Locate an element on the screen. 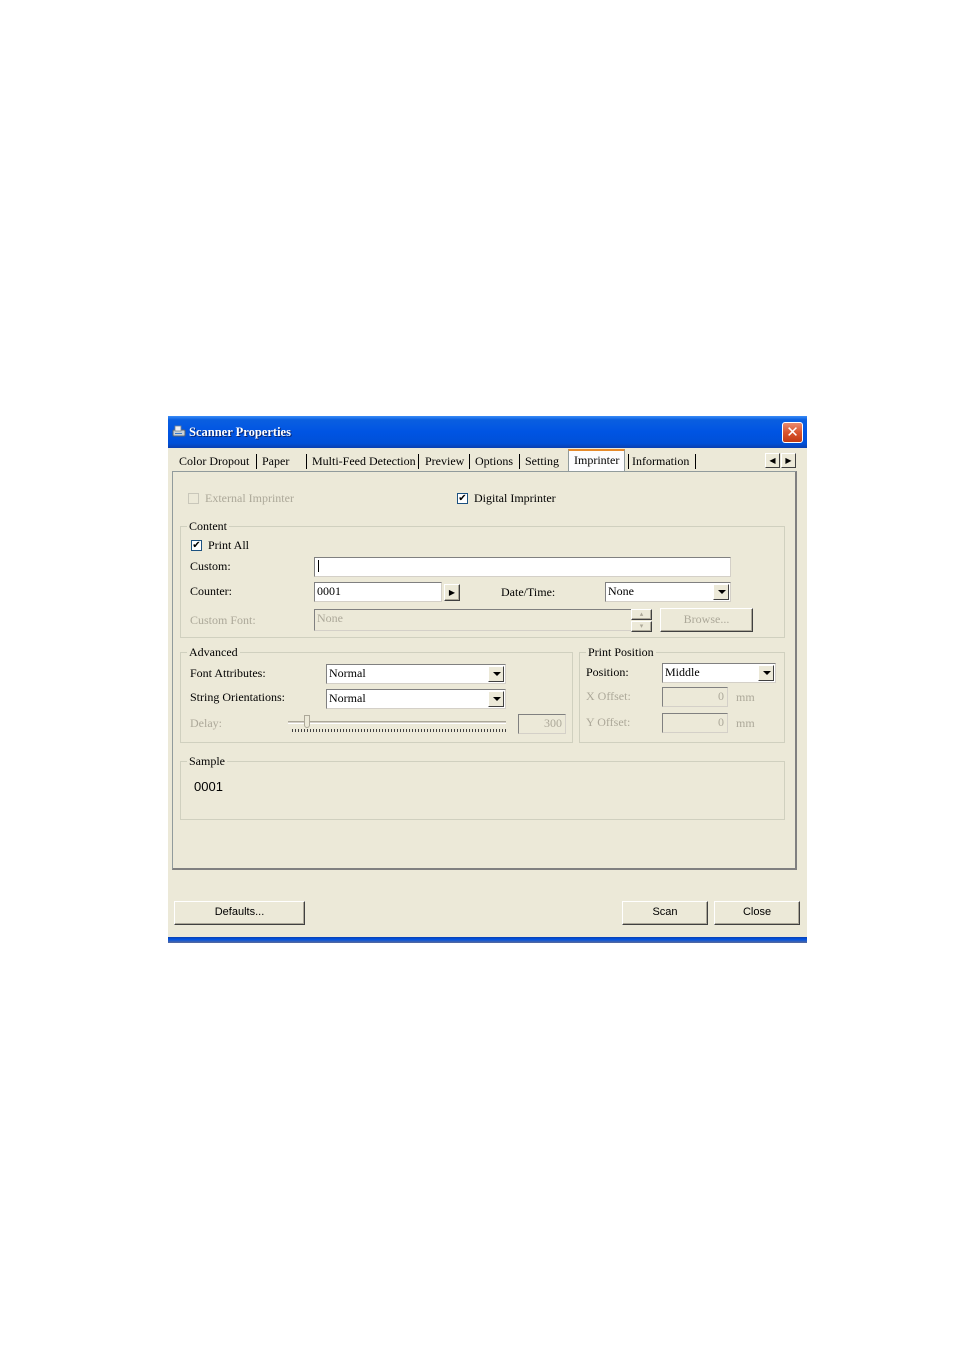 The height and width of the screenshot is (1352, 954). spin-up-icon: ▴ is located at coordinates (641, 614).